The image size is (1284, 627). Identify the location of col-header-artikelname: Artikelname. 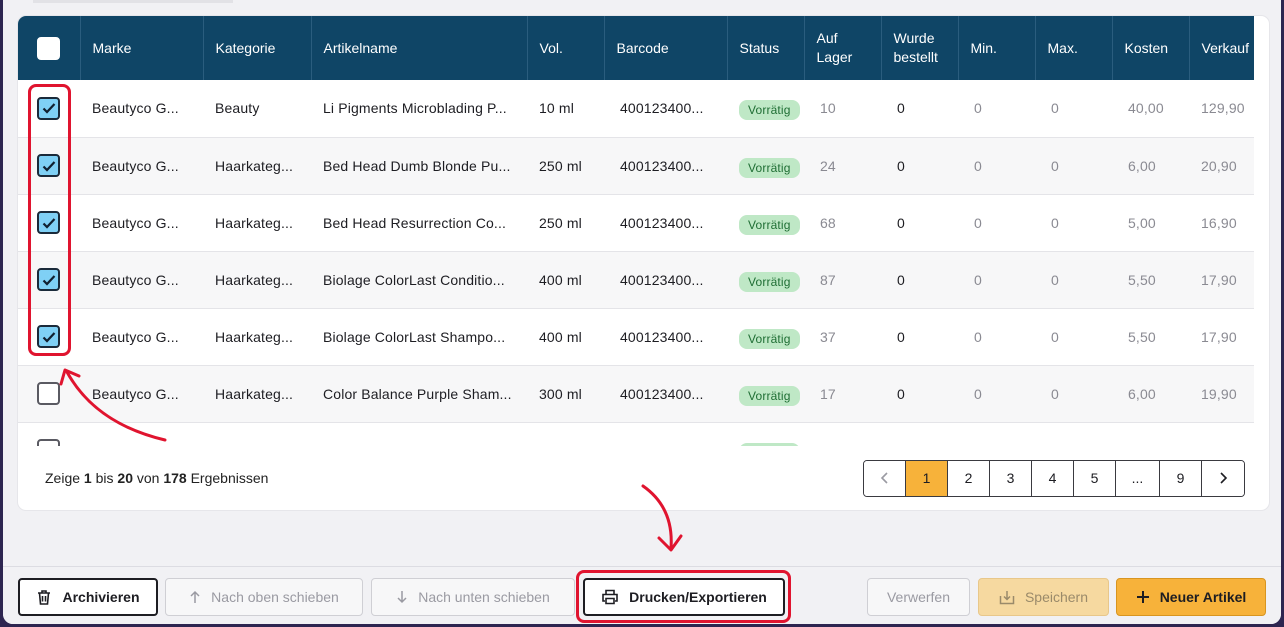
(419, 48).